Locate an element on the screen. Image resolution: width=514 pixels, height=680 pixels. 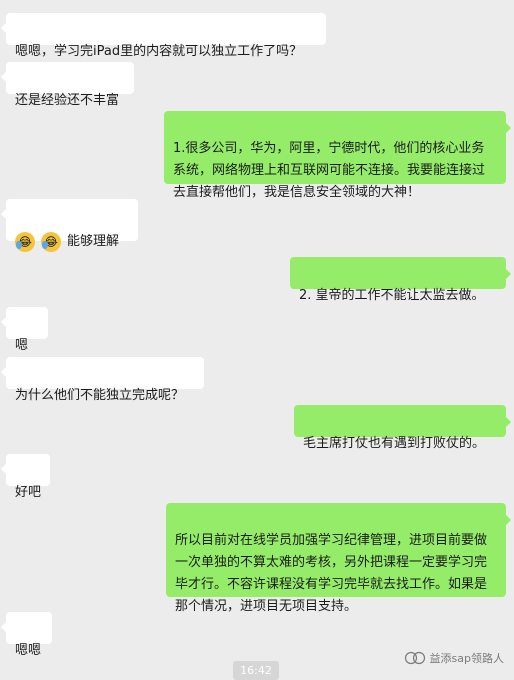
watermark-text: 益添sap领路人 is located at coordinates (466, 658).